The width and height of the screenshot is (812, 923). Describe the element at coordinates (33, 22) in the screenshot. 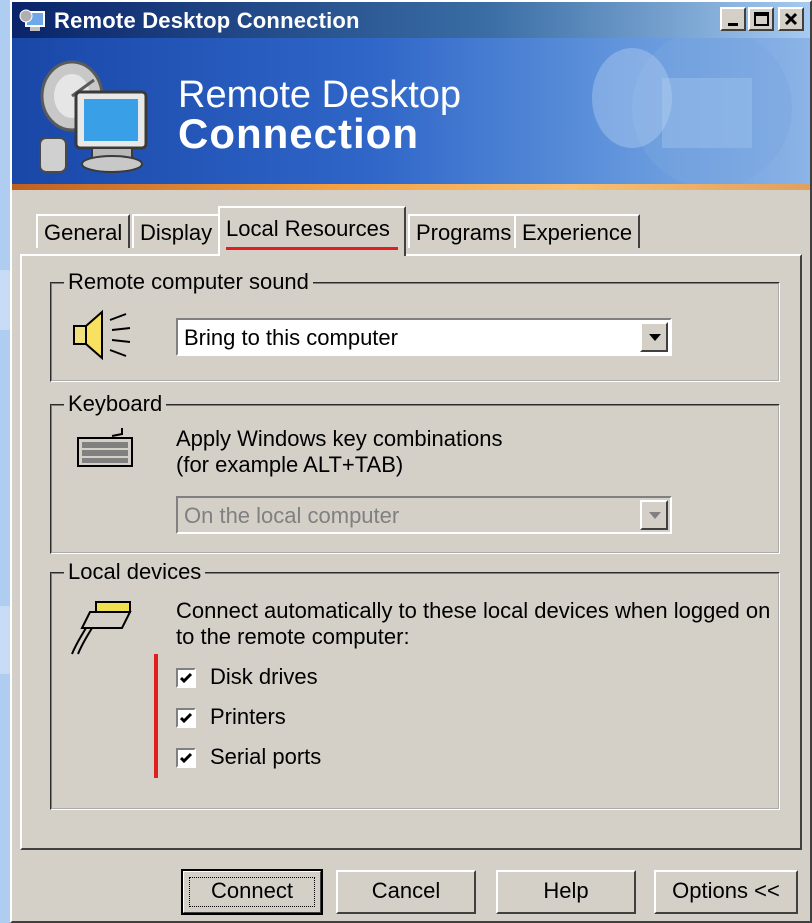

I see `remote-desktop-app-icon` at that location.